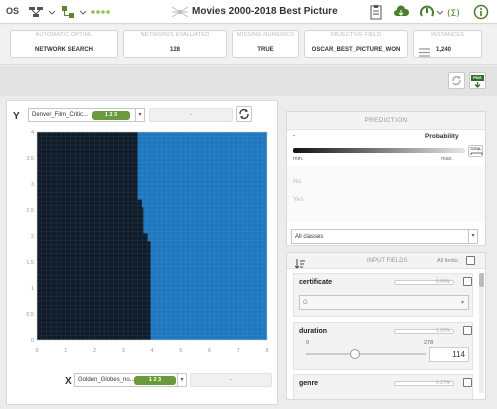 The image size is (497, 409). I want to click on x-tick-label: 7, so click(238, 351).